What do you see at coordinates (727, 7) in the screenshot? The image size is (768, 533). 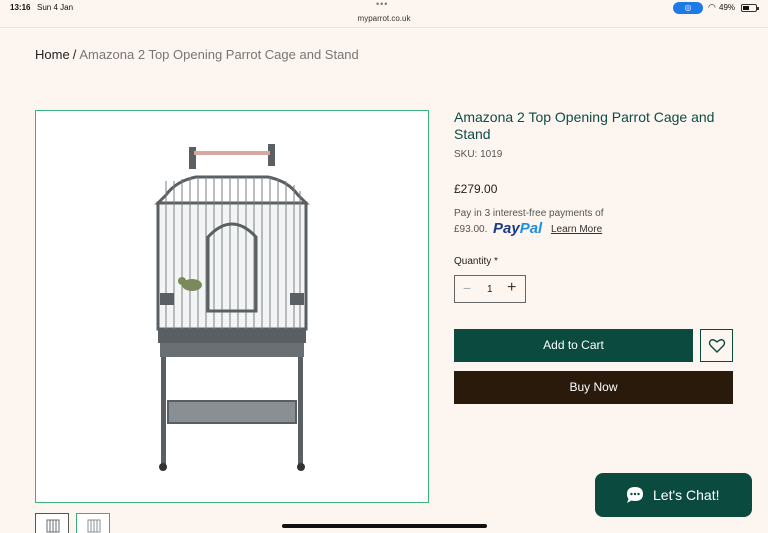 I see `battery-percent: 49%` at bounding box center [727, 7].